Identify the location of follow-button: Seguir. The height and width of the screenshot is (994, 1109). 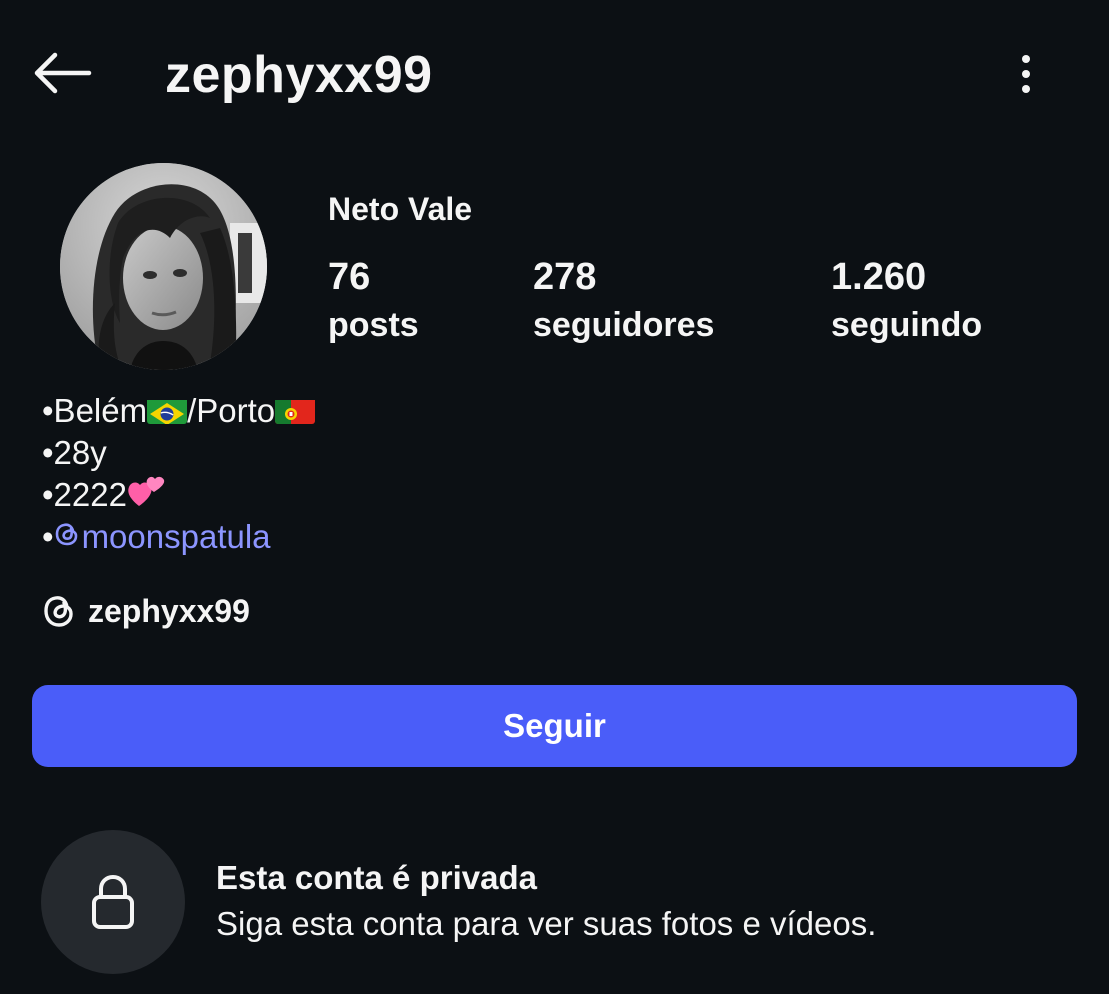
(554, 726).